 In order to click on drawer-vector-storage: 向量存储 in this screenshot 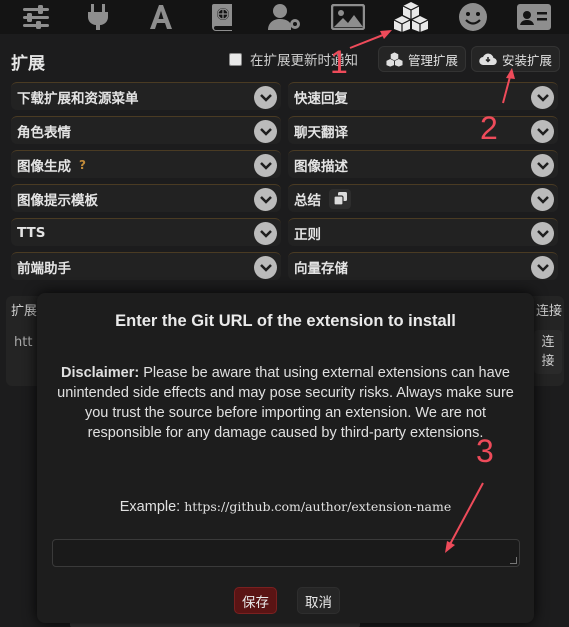, I will do `click(423, 266)`.